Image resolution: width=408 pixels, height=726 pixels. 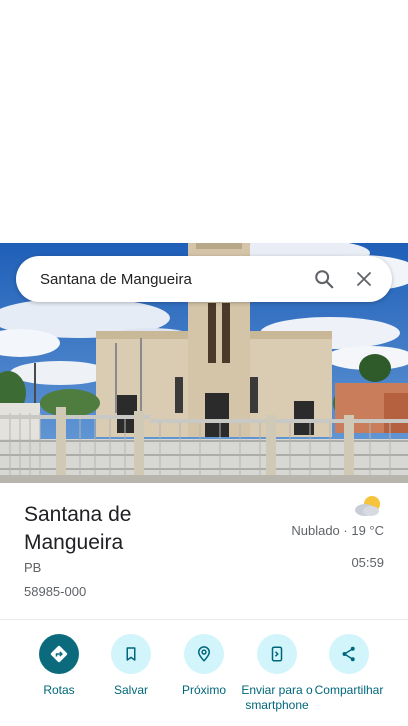 I want to click on directions-button: Rotas, so click(x=59, y=666).